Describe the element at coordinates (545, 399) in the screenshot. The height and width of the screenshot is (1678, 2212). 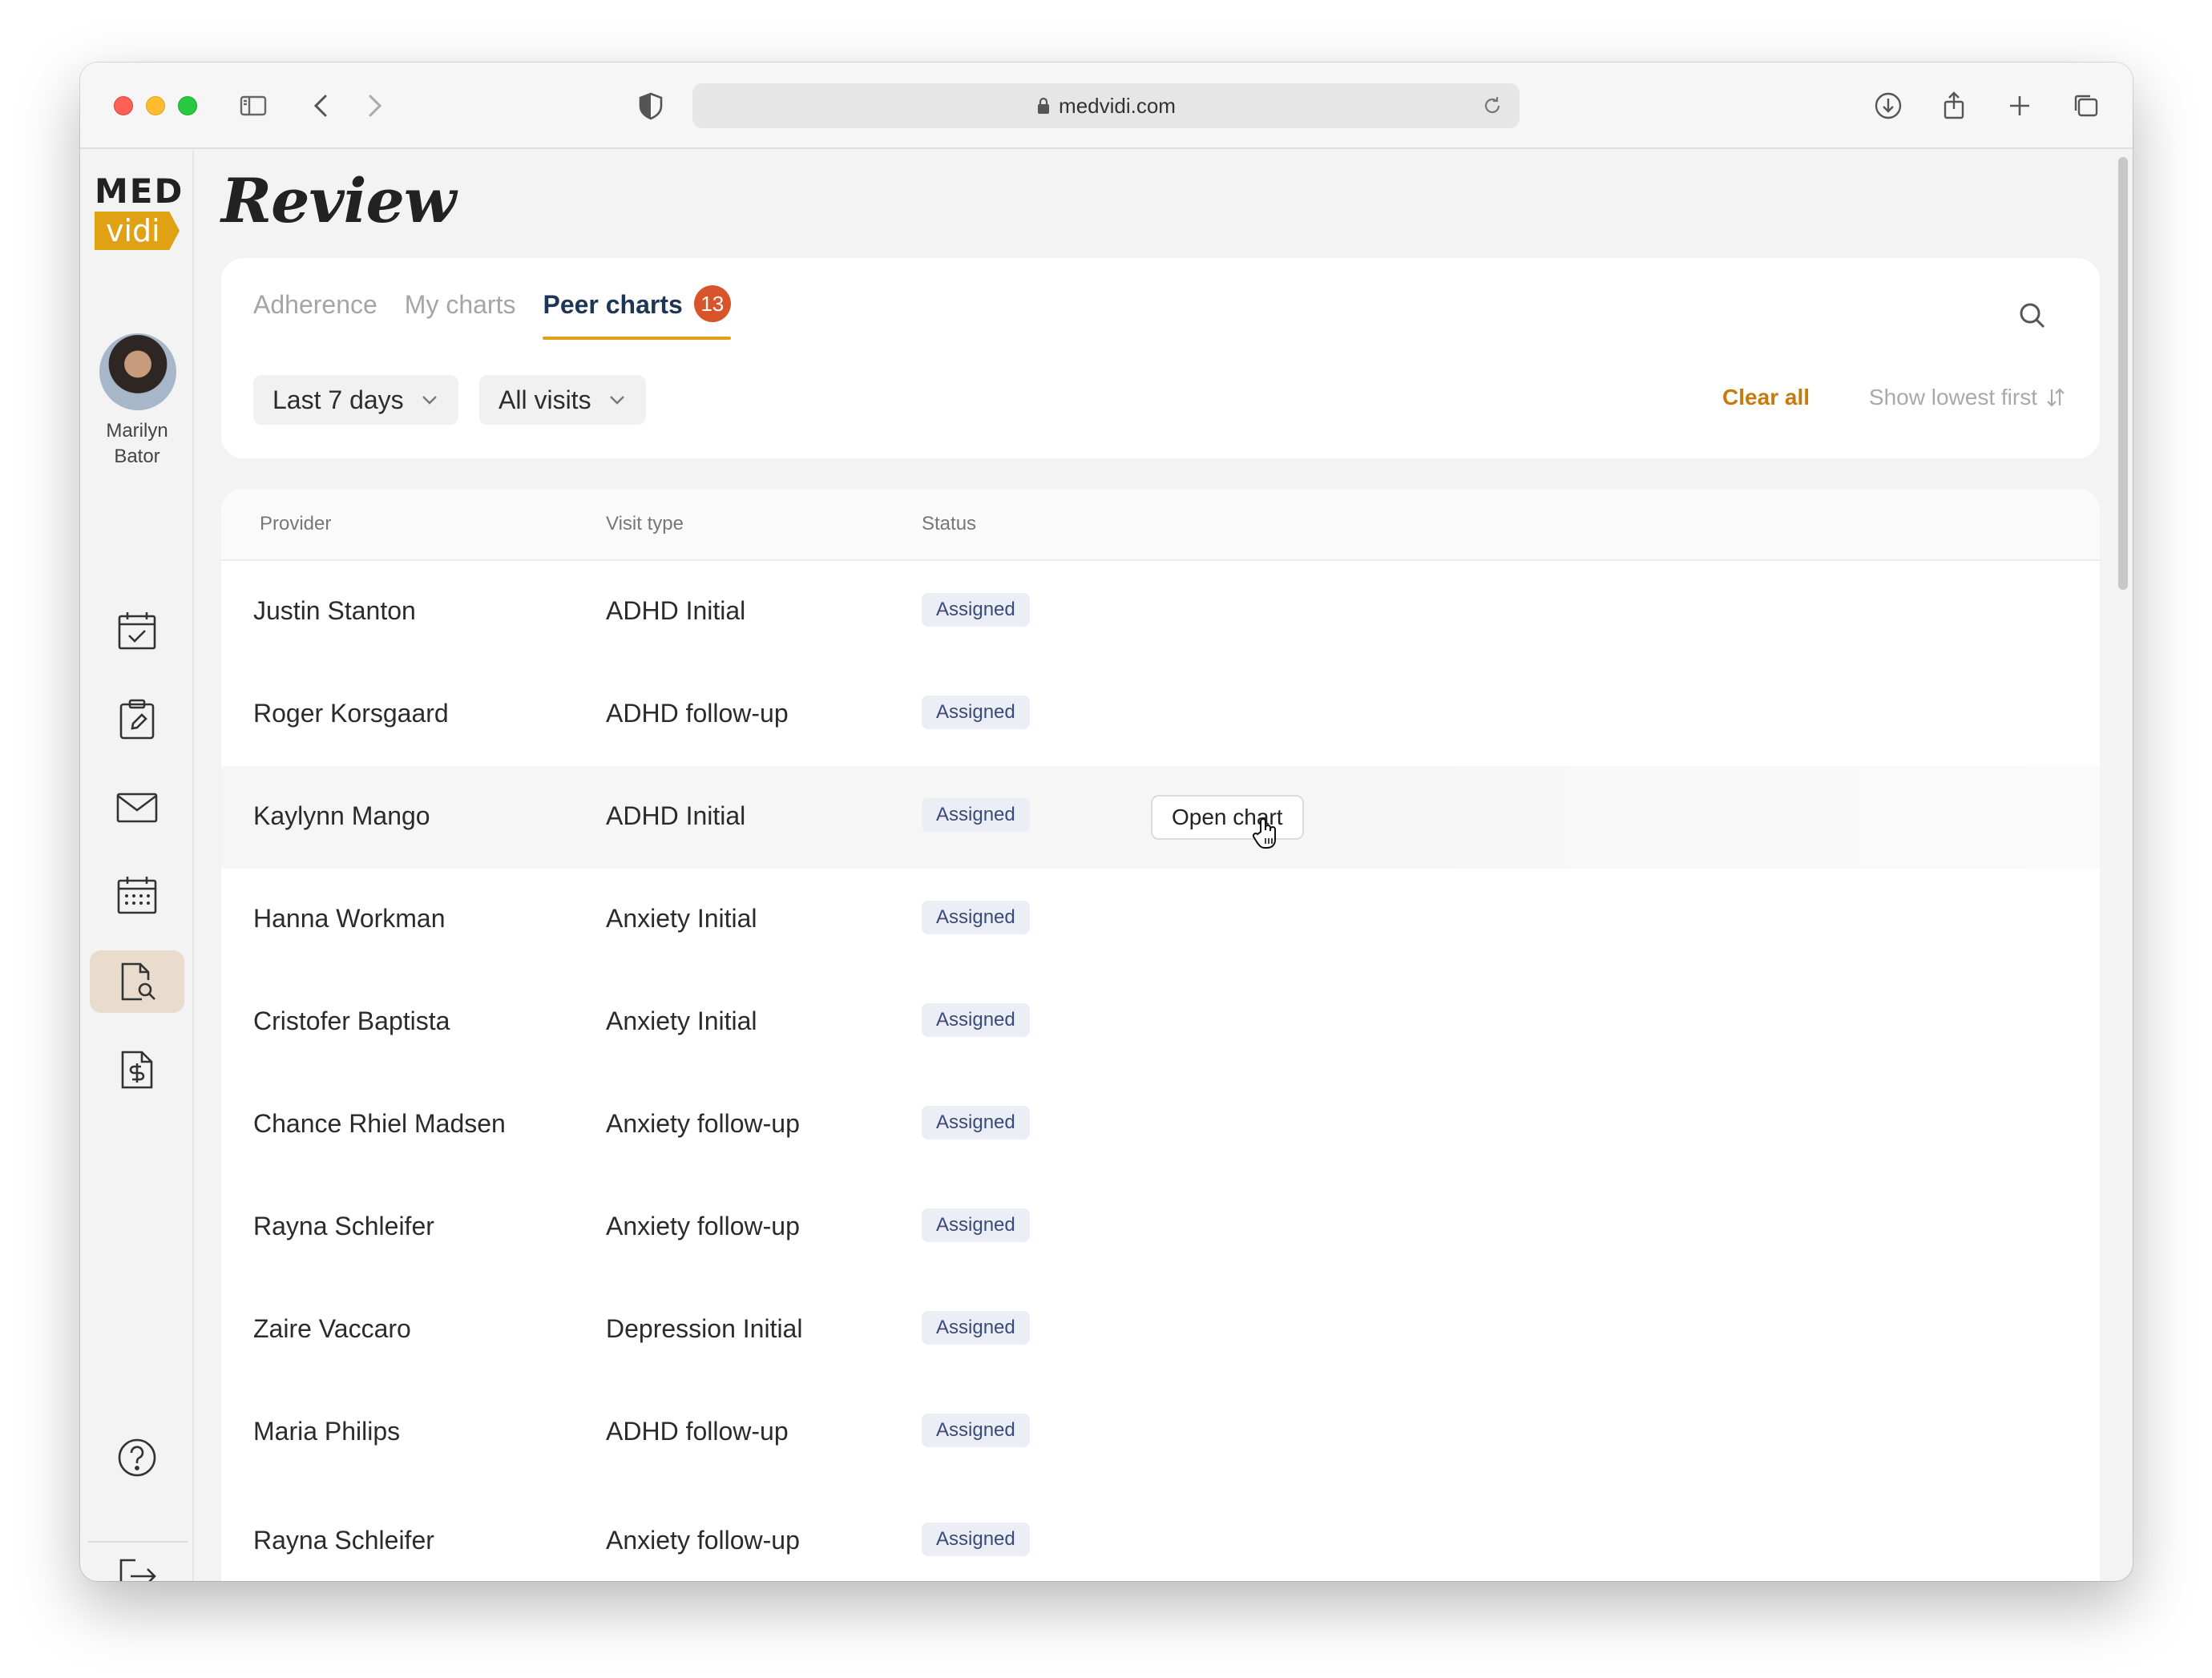
I see `visits-value: All visits` at that location.